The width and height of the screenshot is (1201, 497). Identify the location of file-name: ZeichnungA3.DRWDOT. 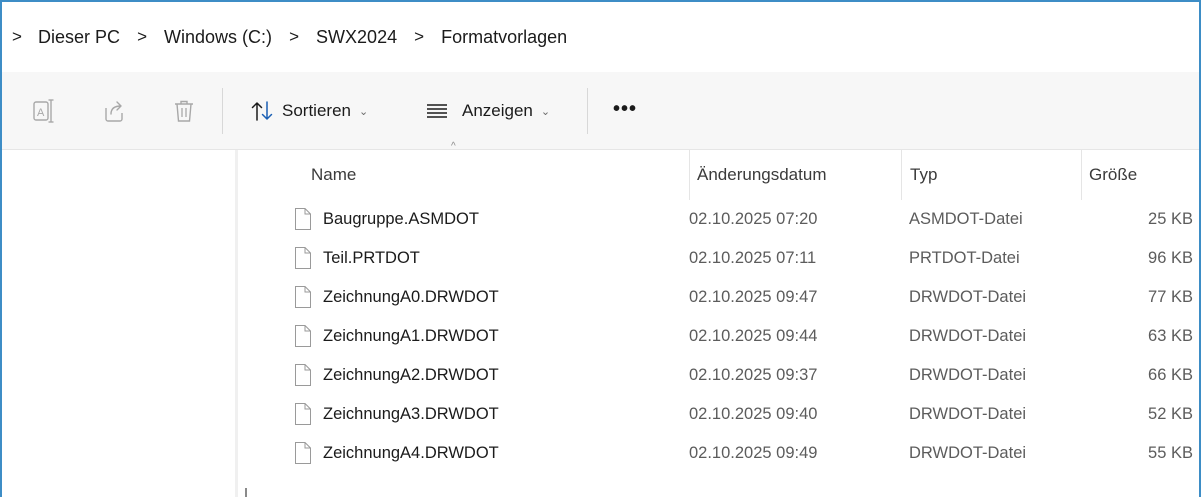
(411, 414).